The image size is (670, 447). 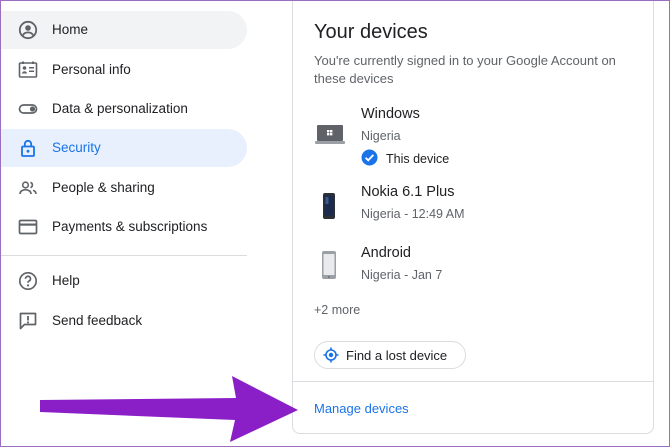 I want to click on sidebar-item-home: Home, so click(x=123, y=30).